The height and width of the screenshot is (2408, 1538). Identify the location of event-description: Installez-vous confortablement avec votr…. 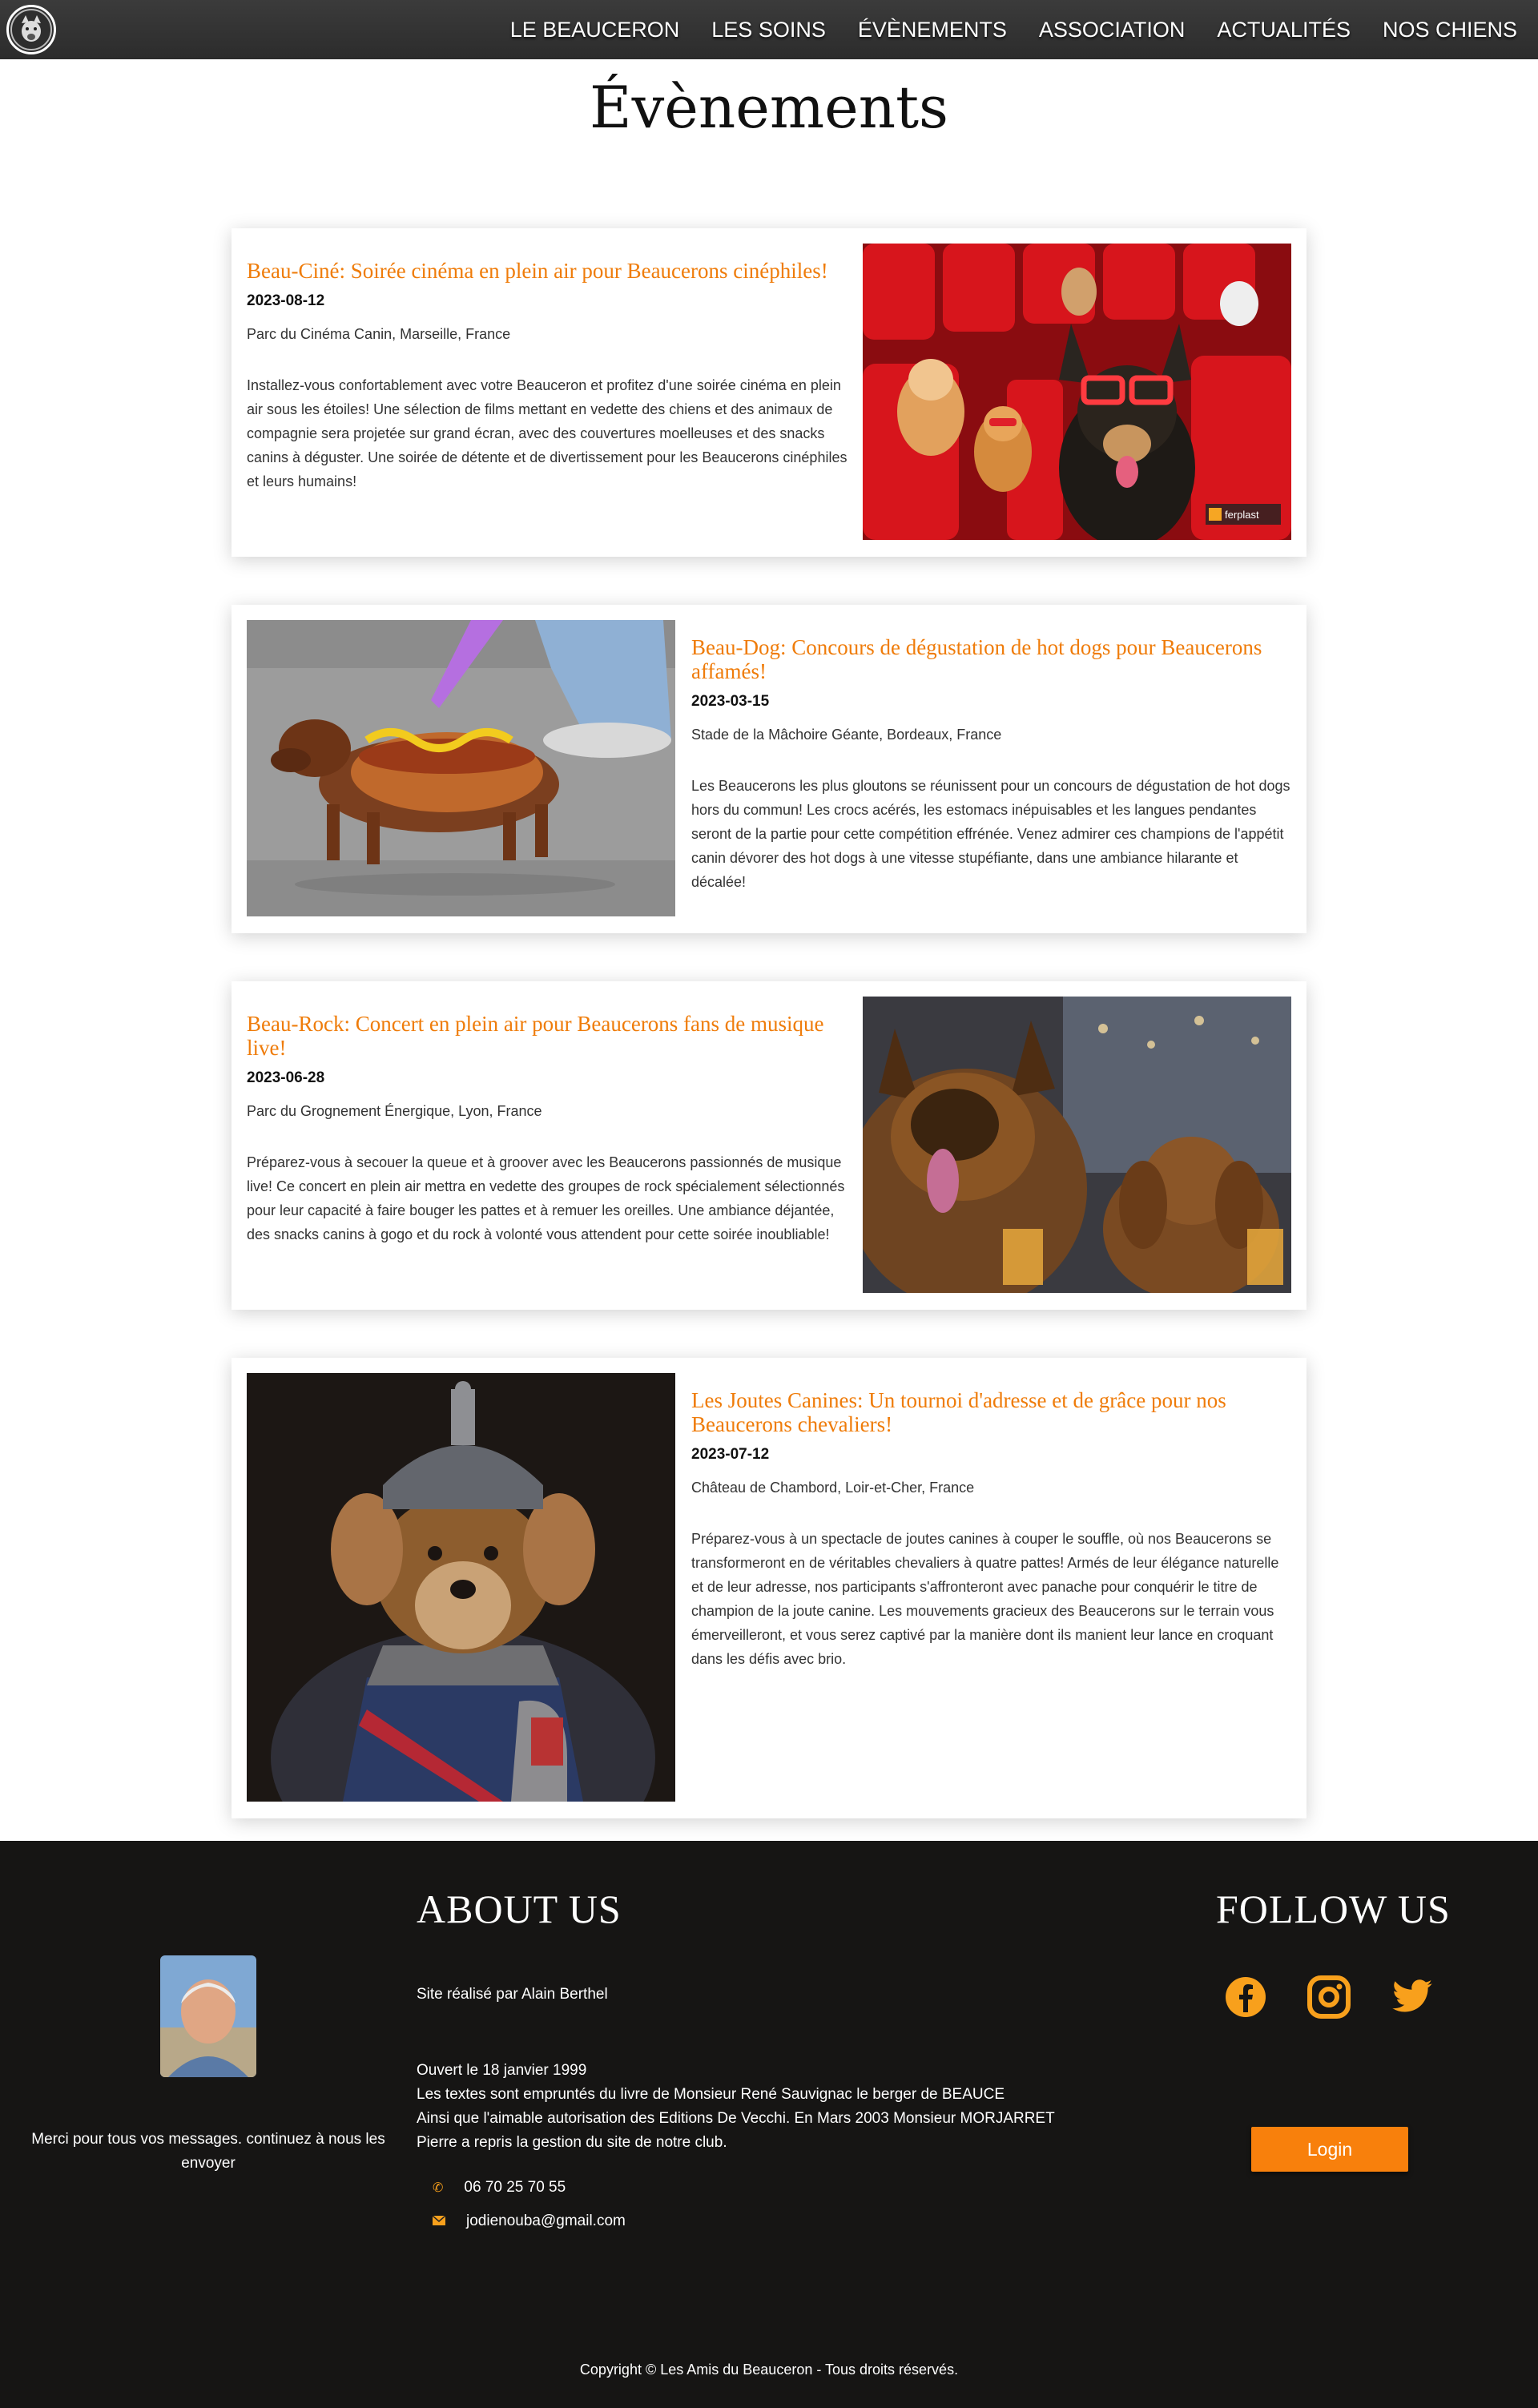
(548, 433).